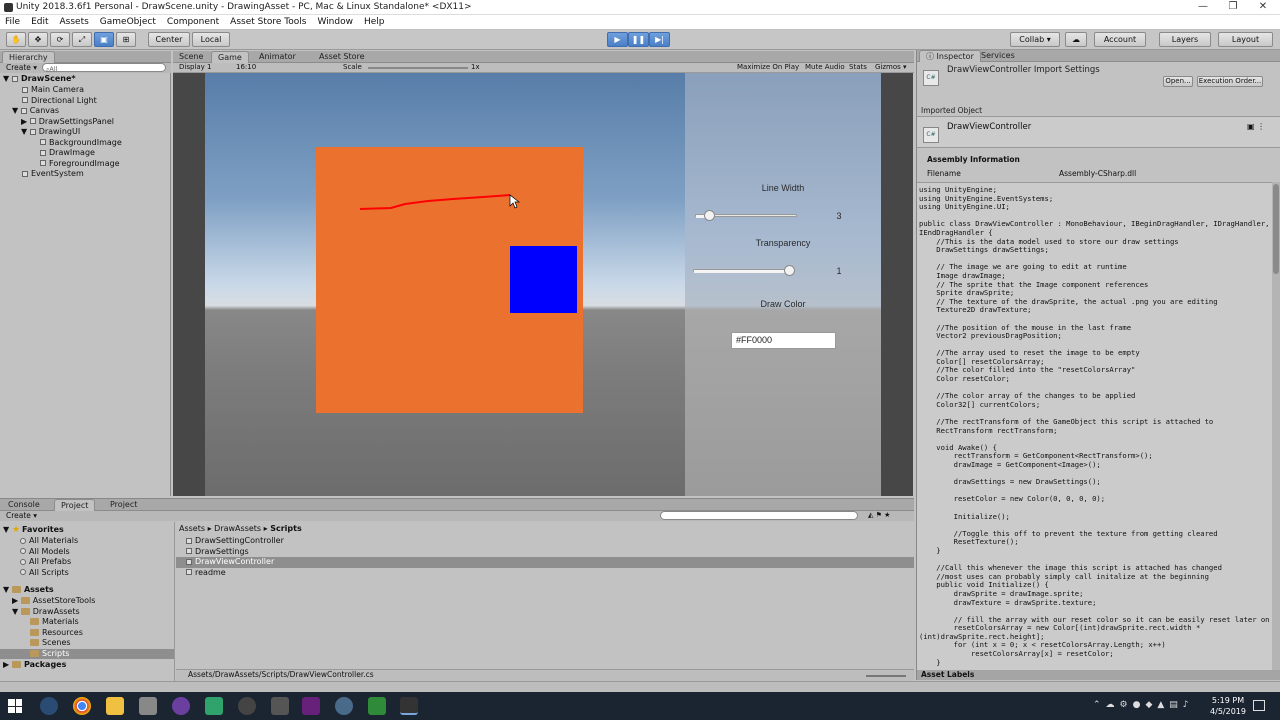  Describe the element at coordinates (195, 67) in the screenshot. I see `display-dropdown: Display 1` at that location.